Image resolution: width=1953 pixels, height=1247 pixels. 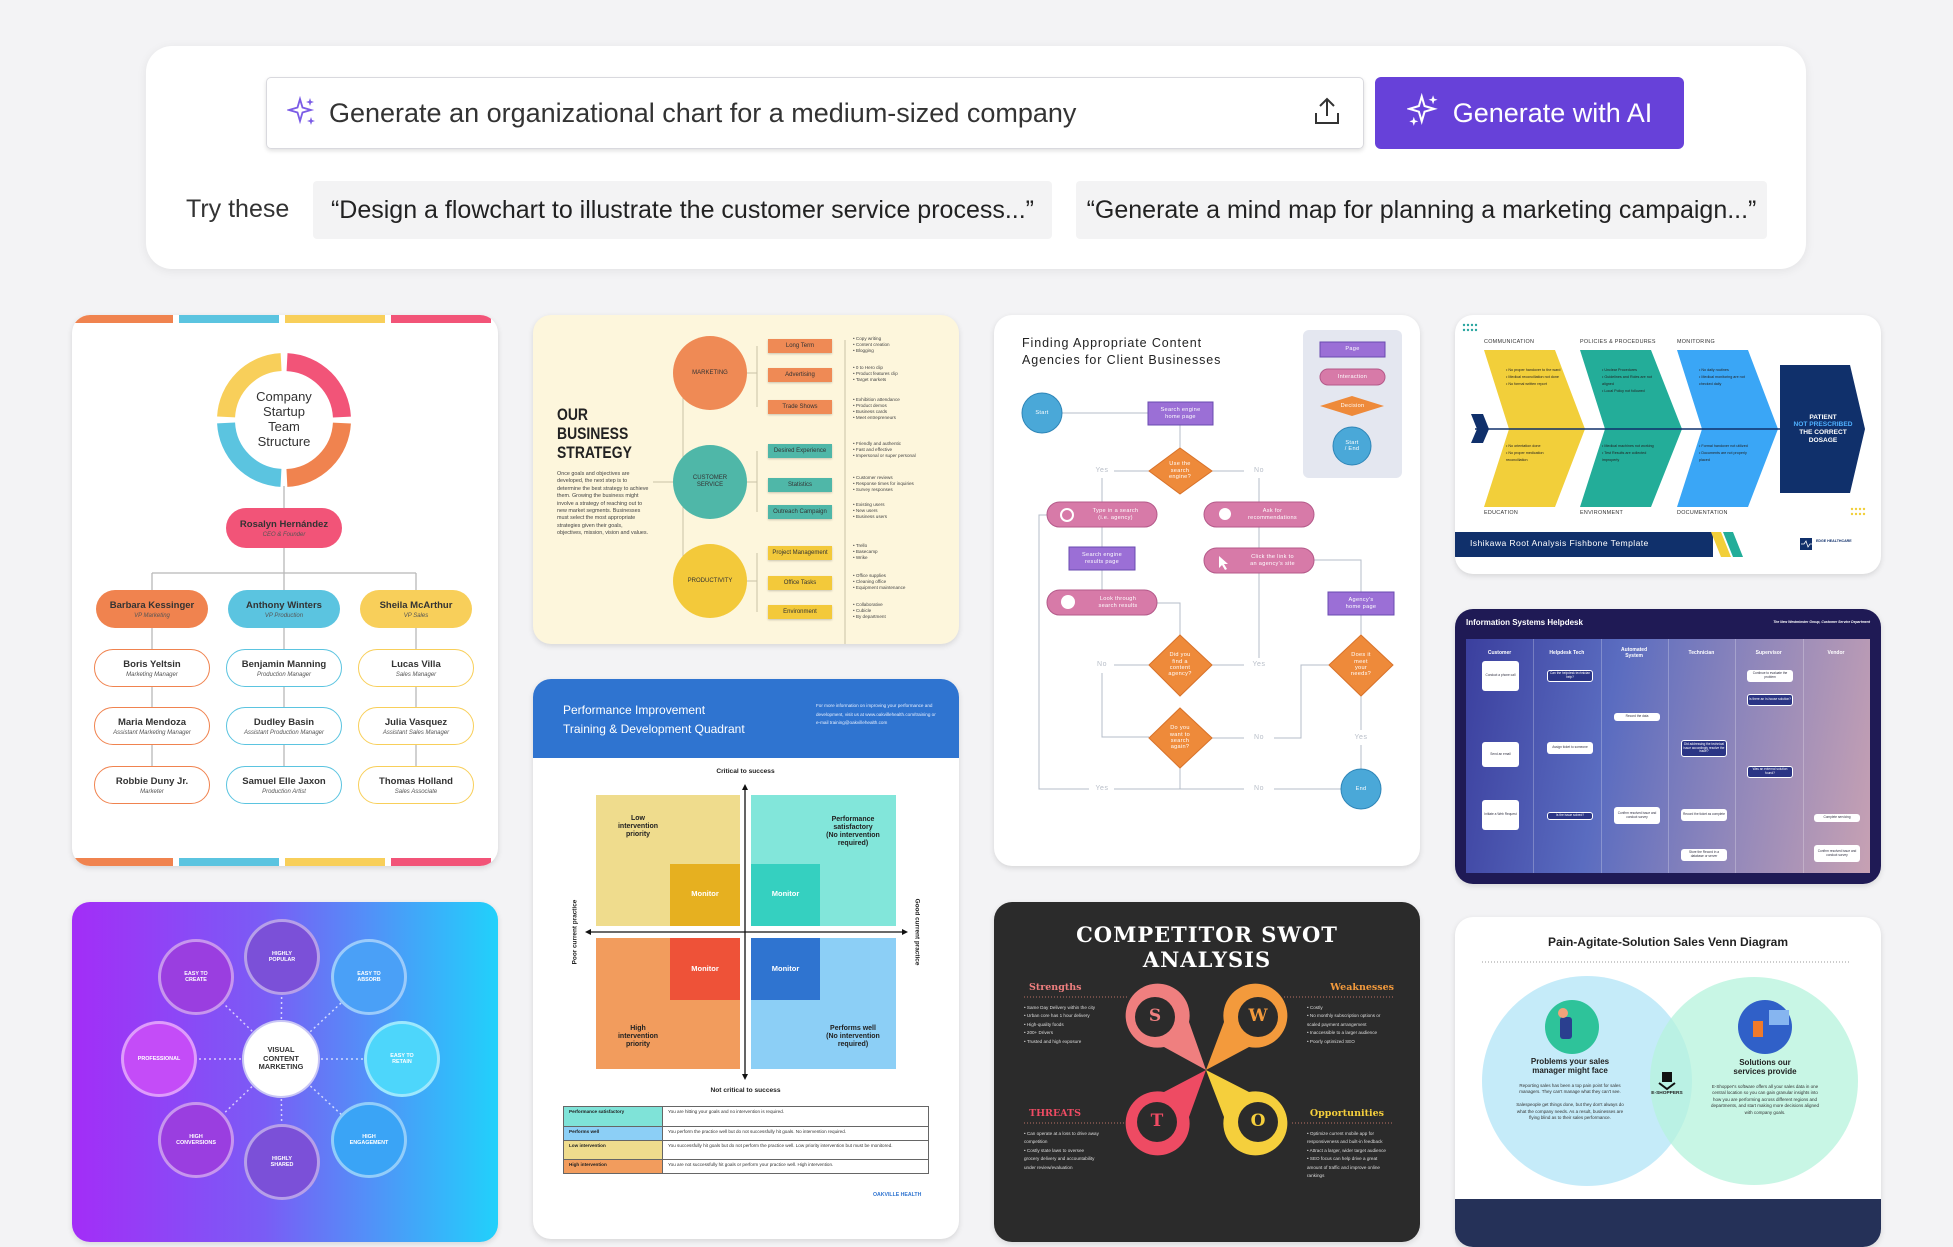 What do you see at coordinates (1629, 381) in the screenshot?
I see `bullet-item: Guidelines and Roles are not aligned` at bounding box center [1629, 381].